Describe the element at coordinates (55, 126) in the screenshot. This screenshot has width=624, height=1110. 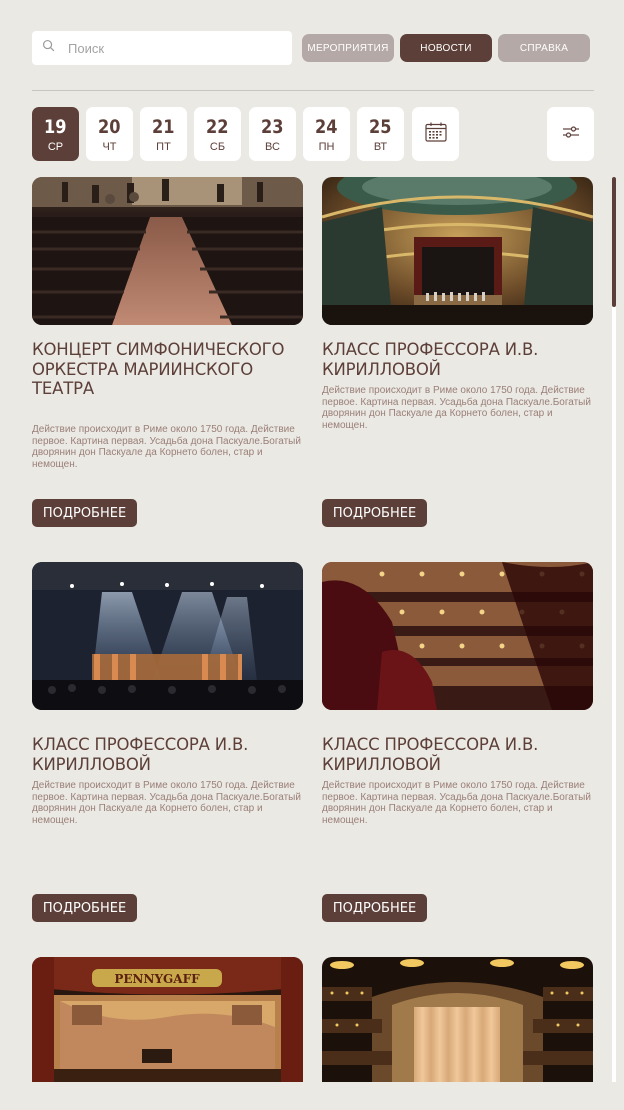
I see `date-number: 19` at that location.